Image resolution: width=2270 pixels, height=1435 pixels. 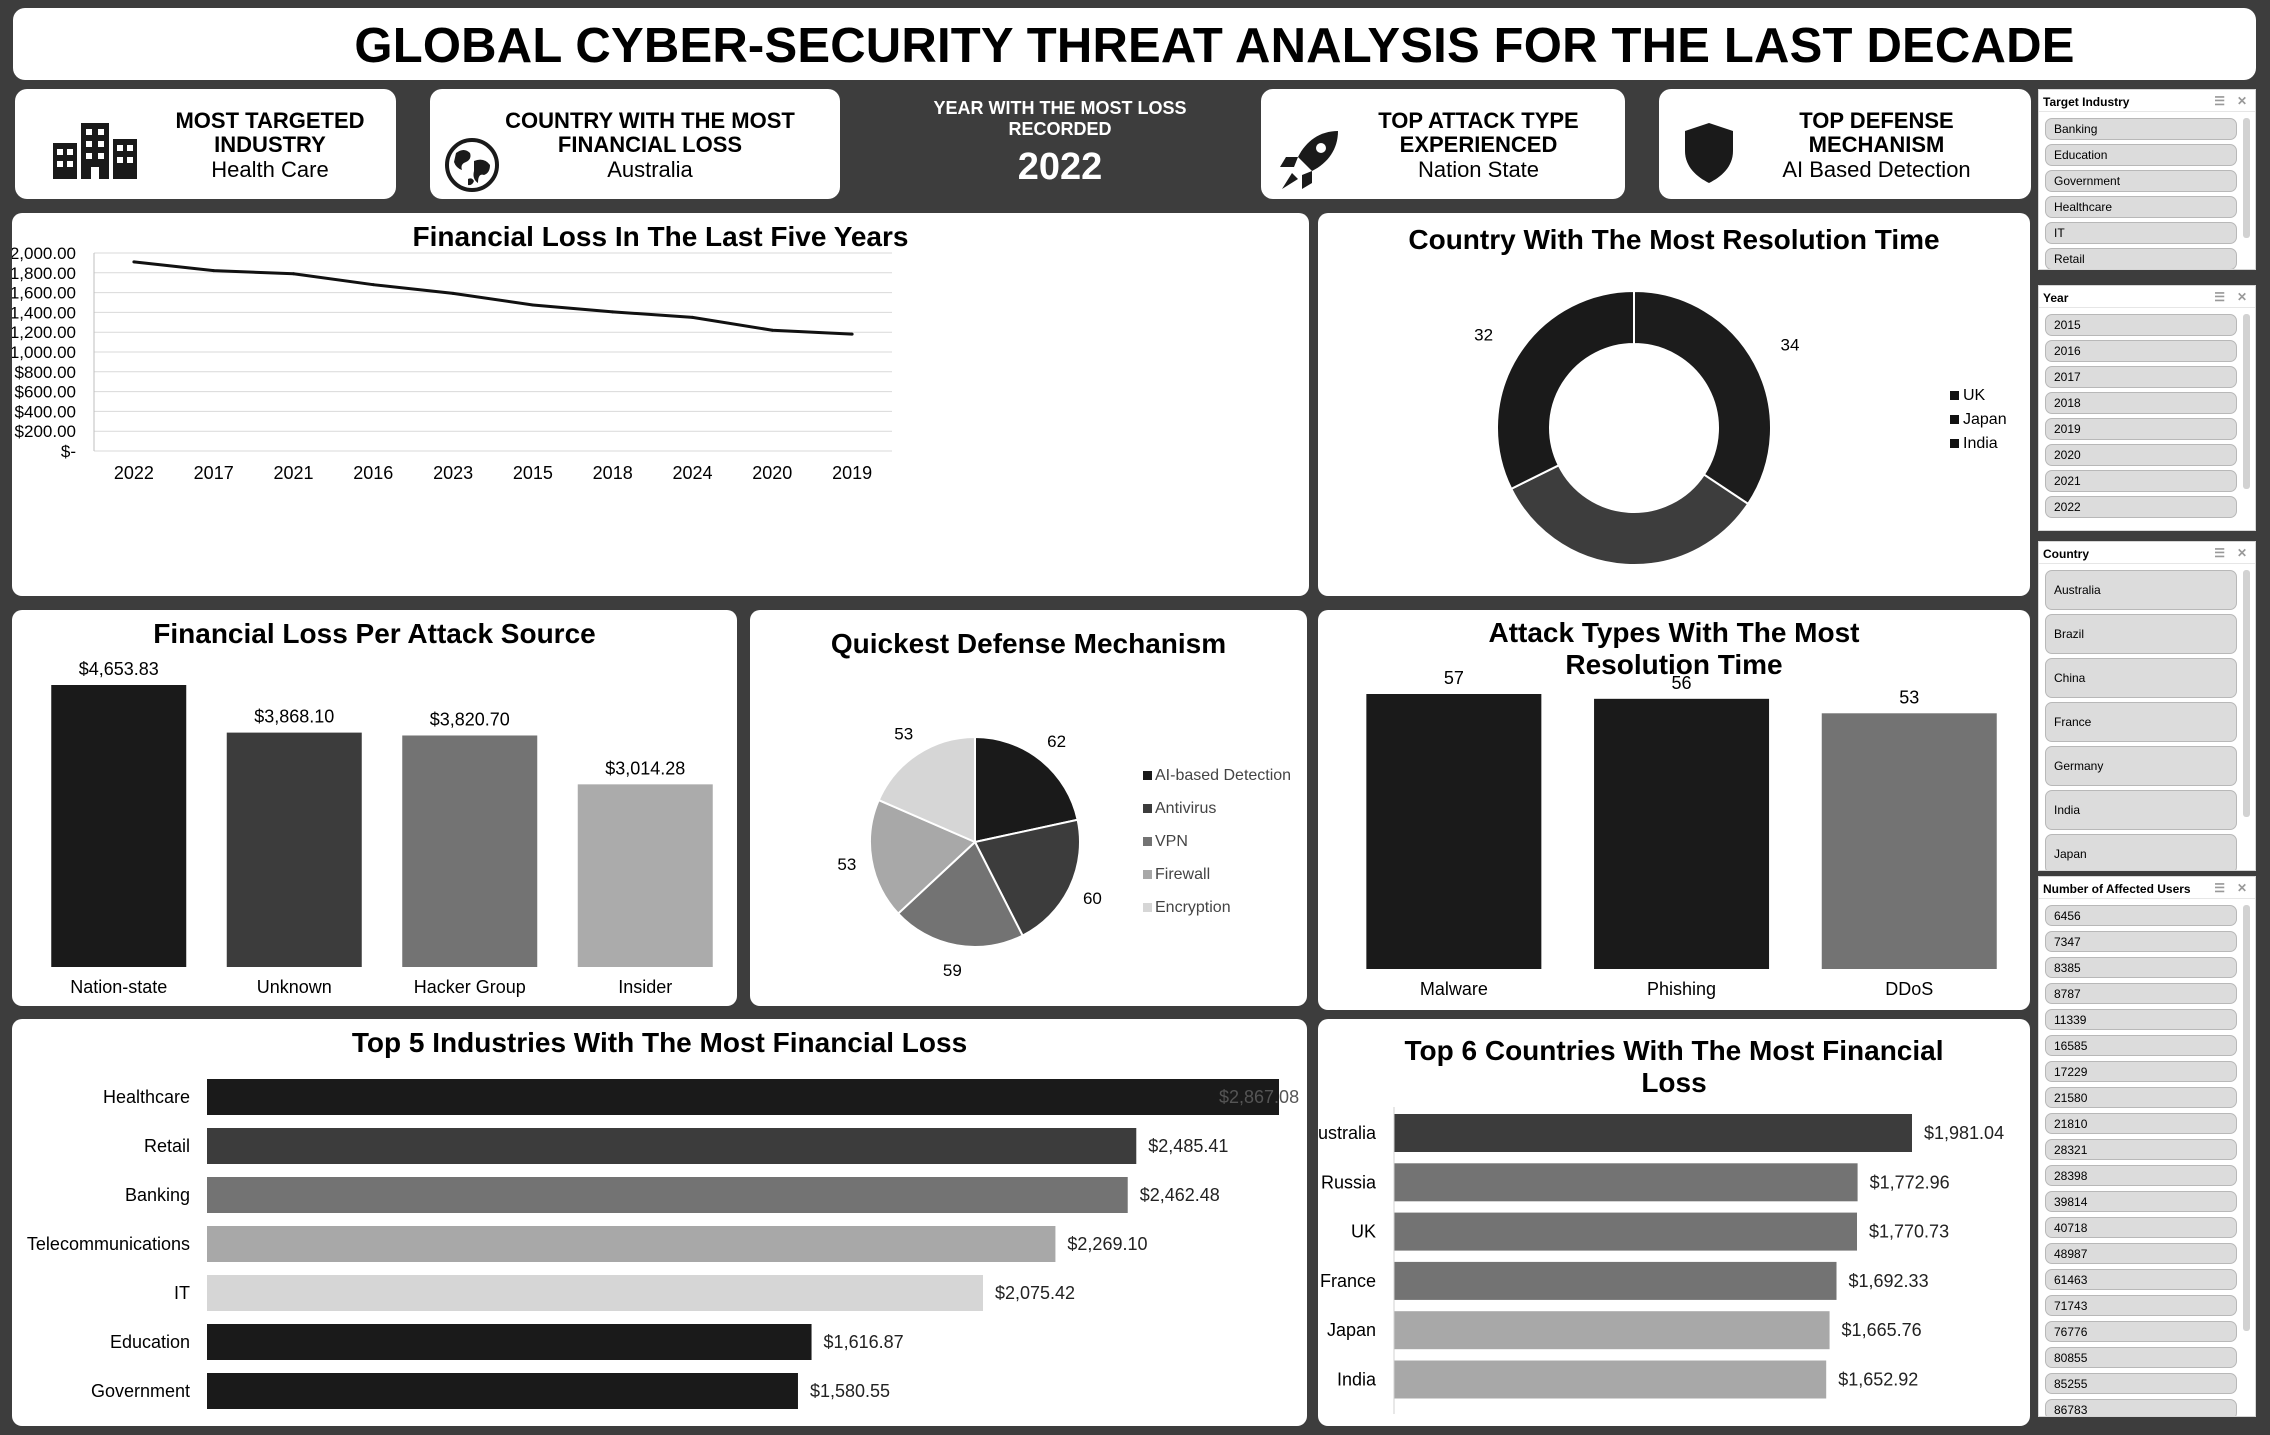 I want to click on category-label: Malware, so click(x=1454, y=989).